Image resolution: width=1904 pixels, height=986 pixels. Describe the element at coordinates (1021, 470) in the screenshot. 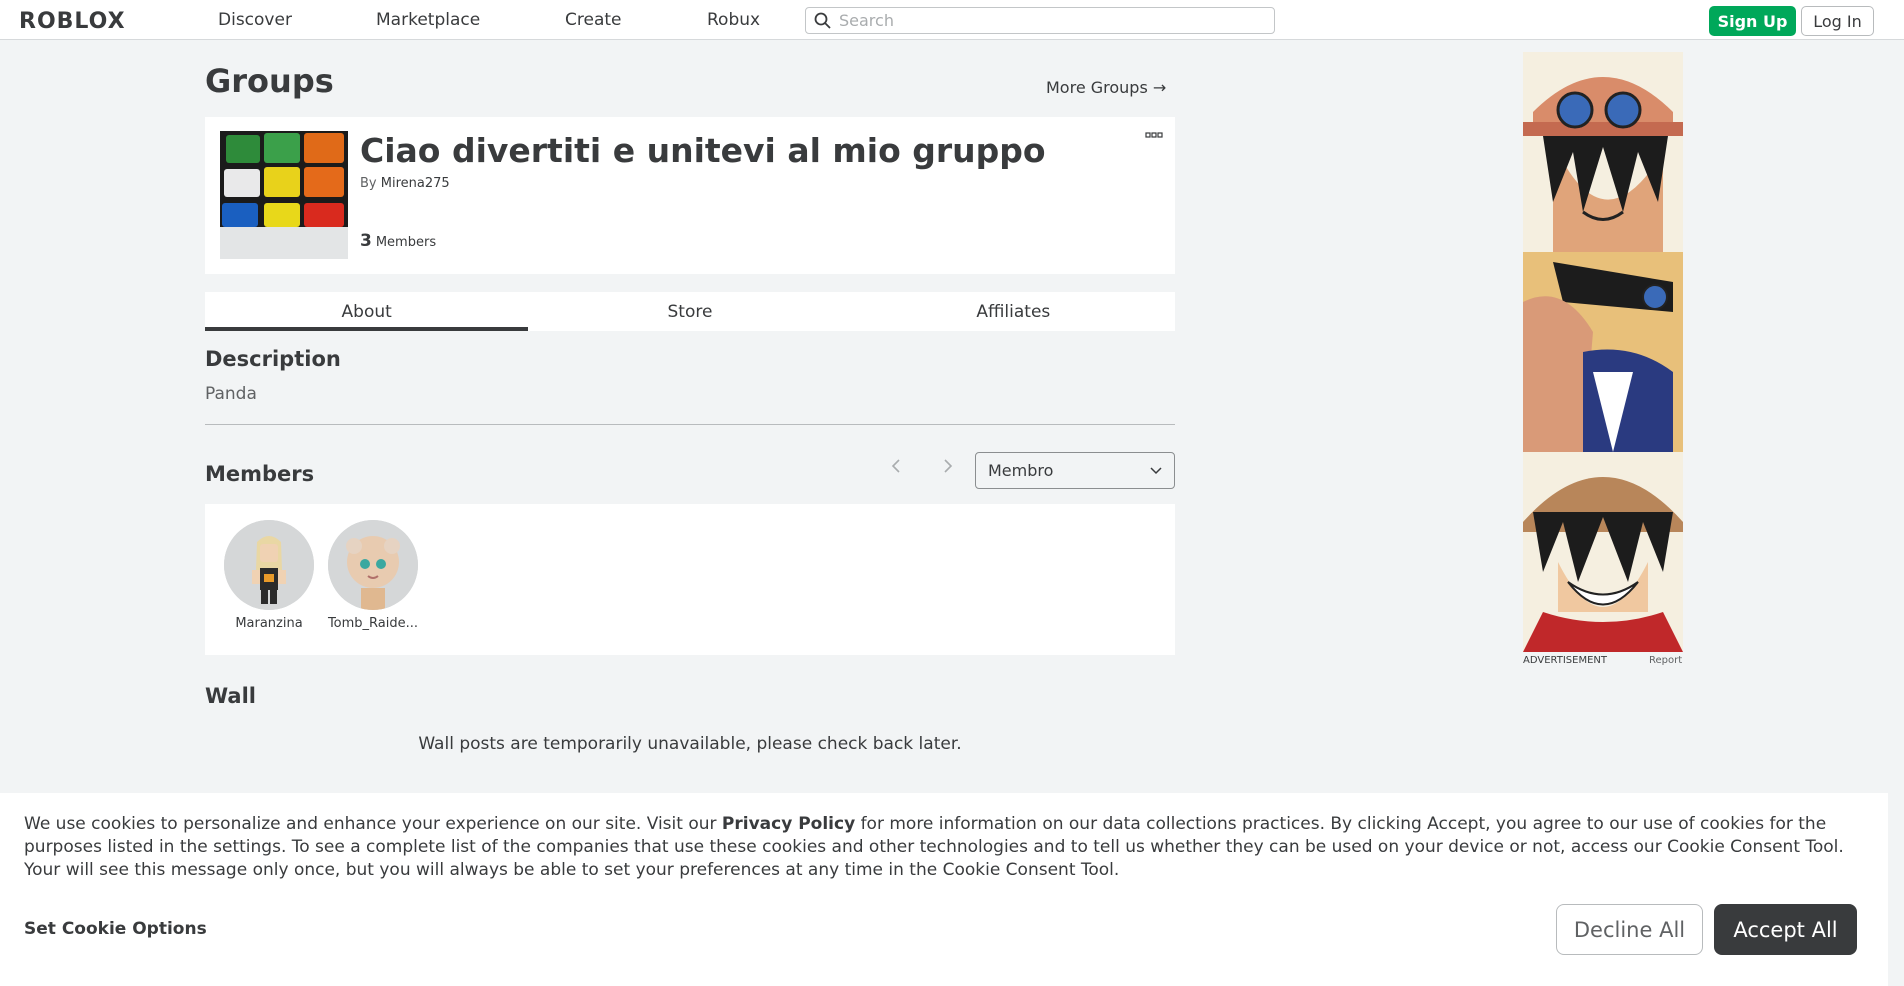

I see `role-dropdown-value: Membro` at that location.